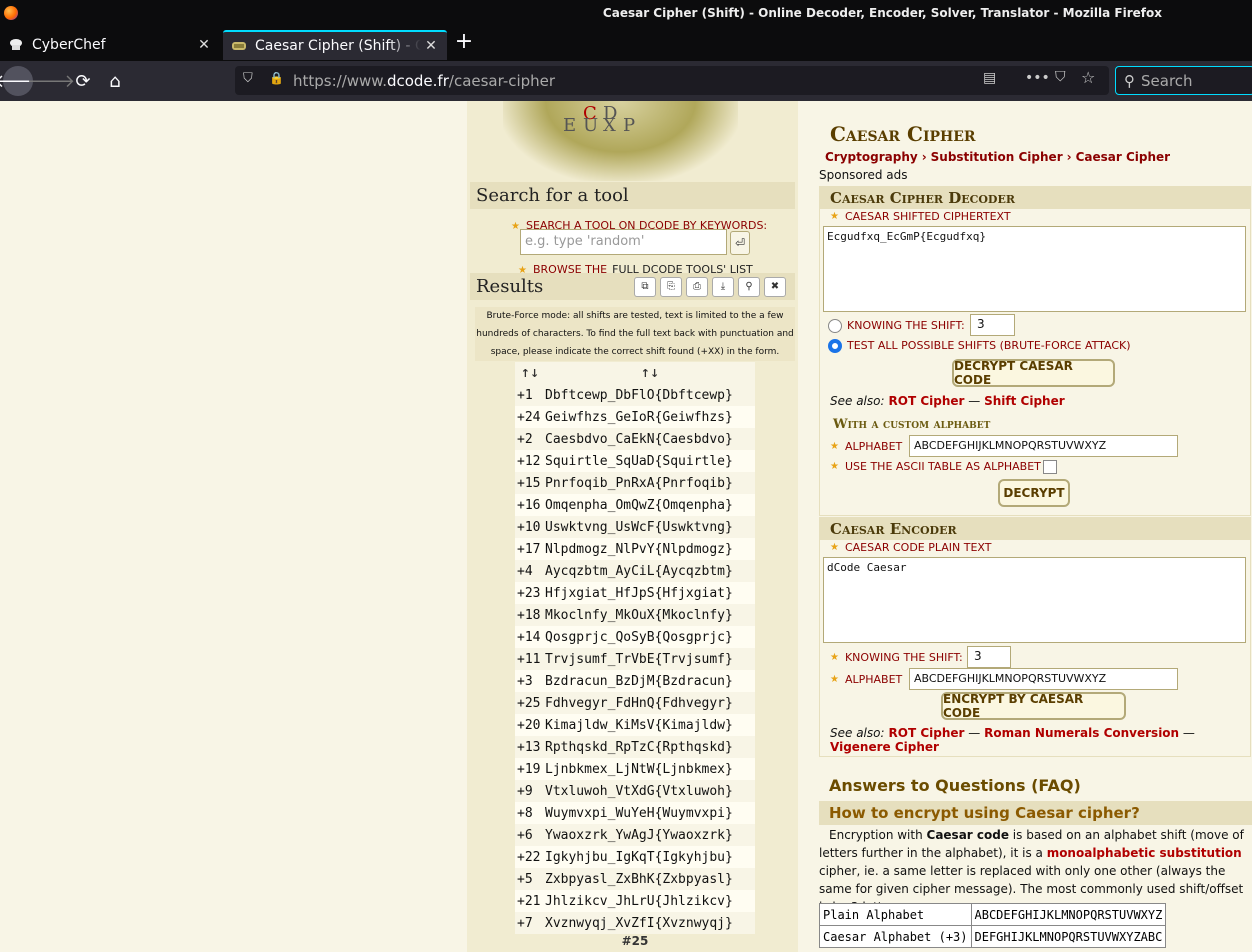  What do you see at coordinates (903, 134) in the screenshot?
I see `page-title: Caesar Cipher` at bounding box center [903, 134].